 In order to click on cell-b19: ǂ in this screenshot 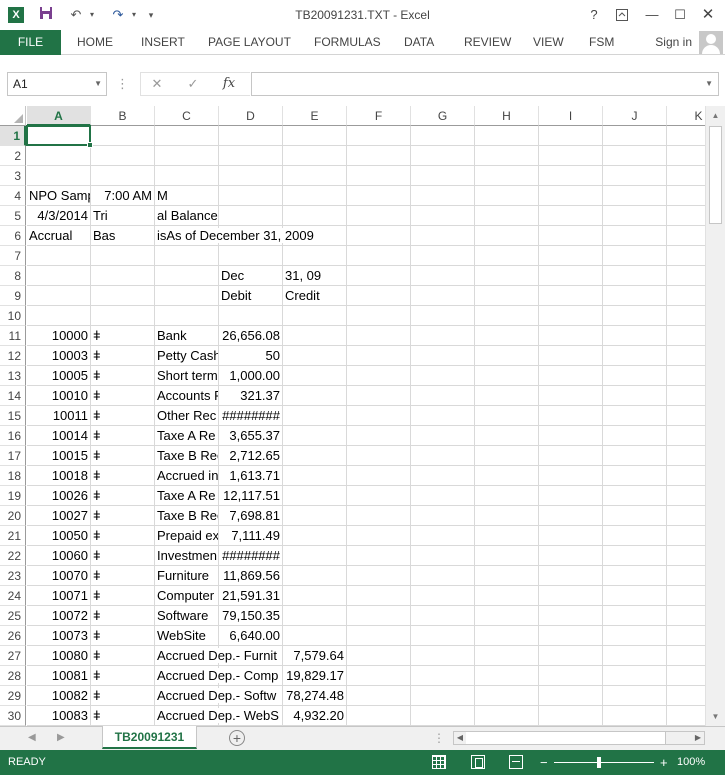, I will do `click(123, 496)`.